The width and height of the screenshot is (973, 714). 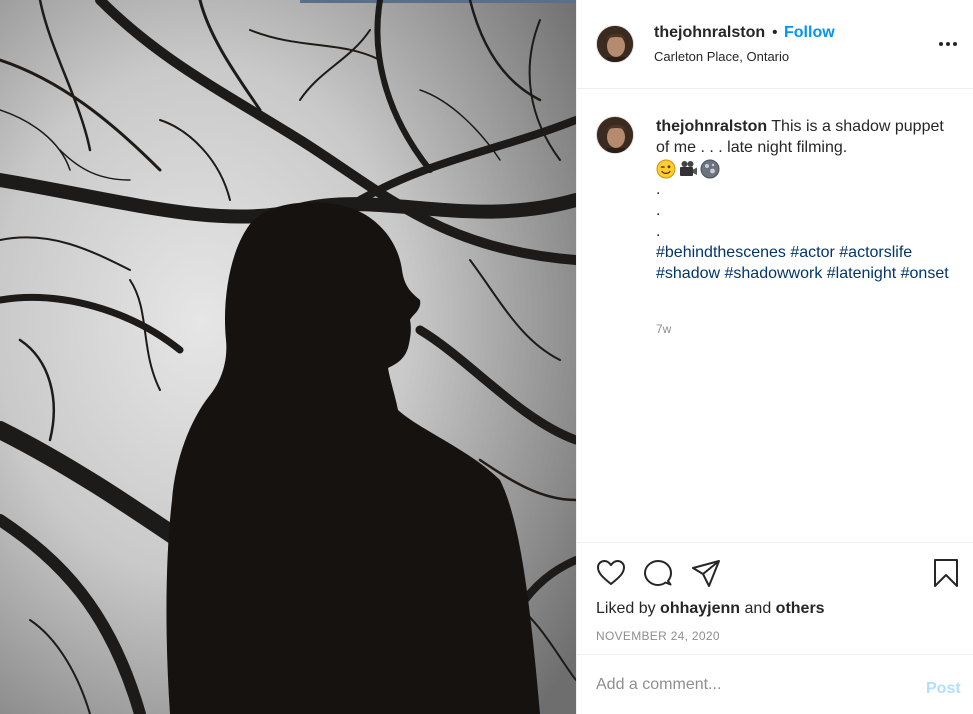 I want to click on hashtag-link: #shadowwork, so click(x=774, y=273).